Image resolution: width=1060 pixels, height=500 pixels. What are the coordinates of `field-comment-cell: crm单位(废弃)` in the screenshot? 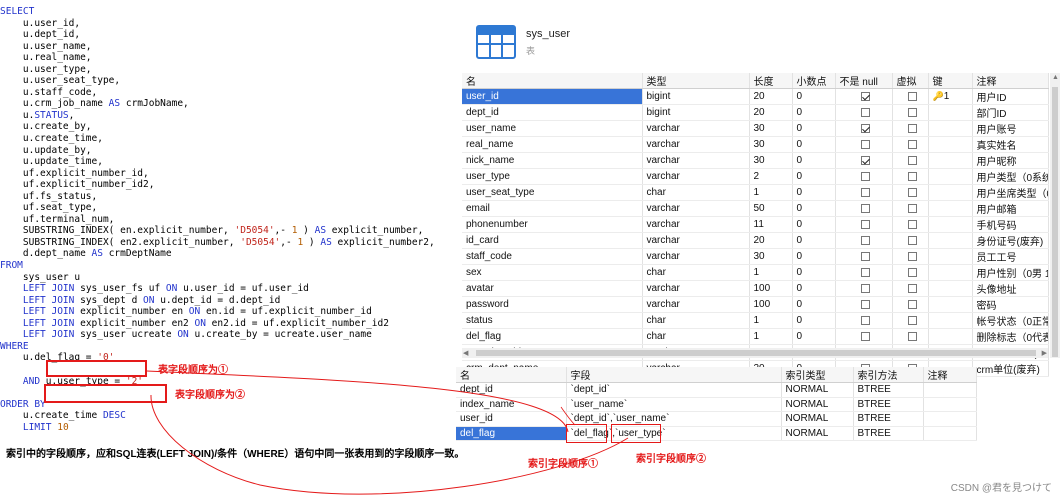 It's located at (1010, 368).